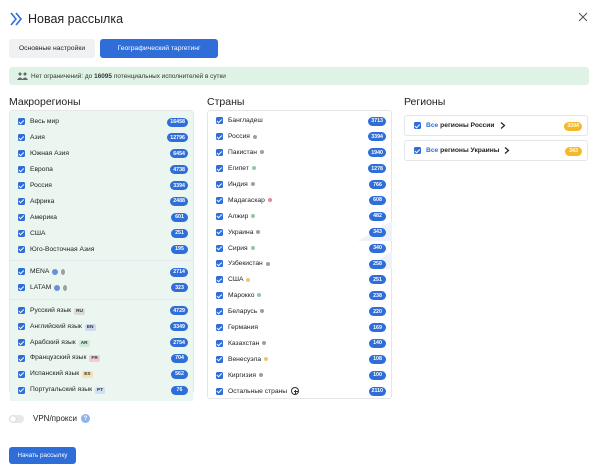 The height and width of the screenshot is (474, 599). Describe the element at coordinates (101, 217) in the screenshot. I see `list-item: Америка 601` at that location.